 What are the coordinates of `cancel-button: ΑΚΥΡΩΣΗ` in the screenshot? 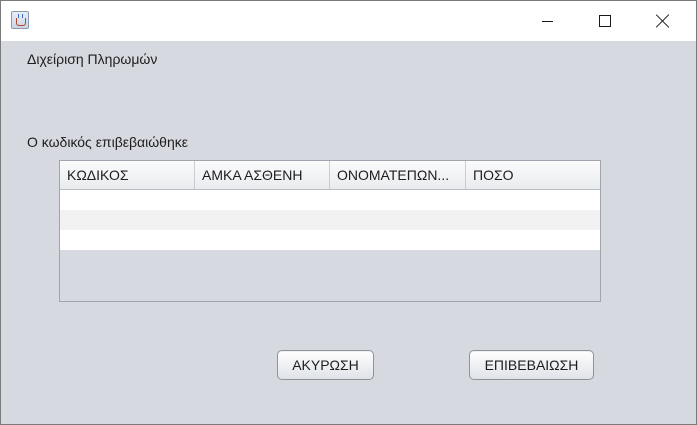 It's located at (325, 365).